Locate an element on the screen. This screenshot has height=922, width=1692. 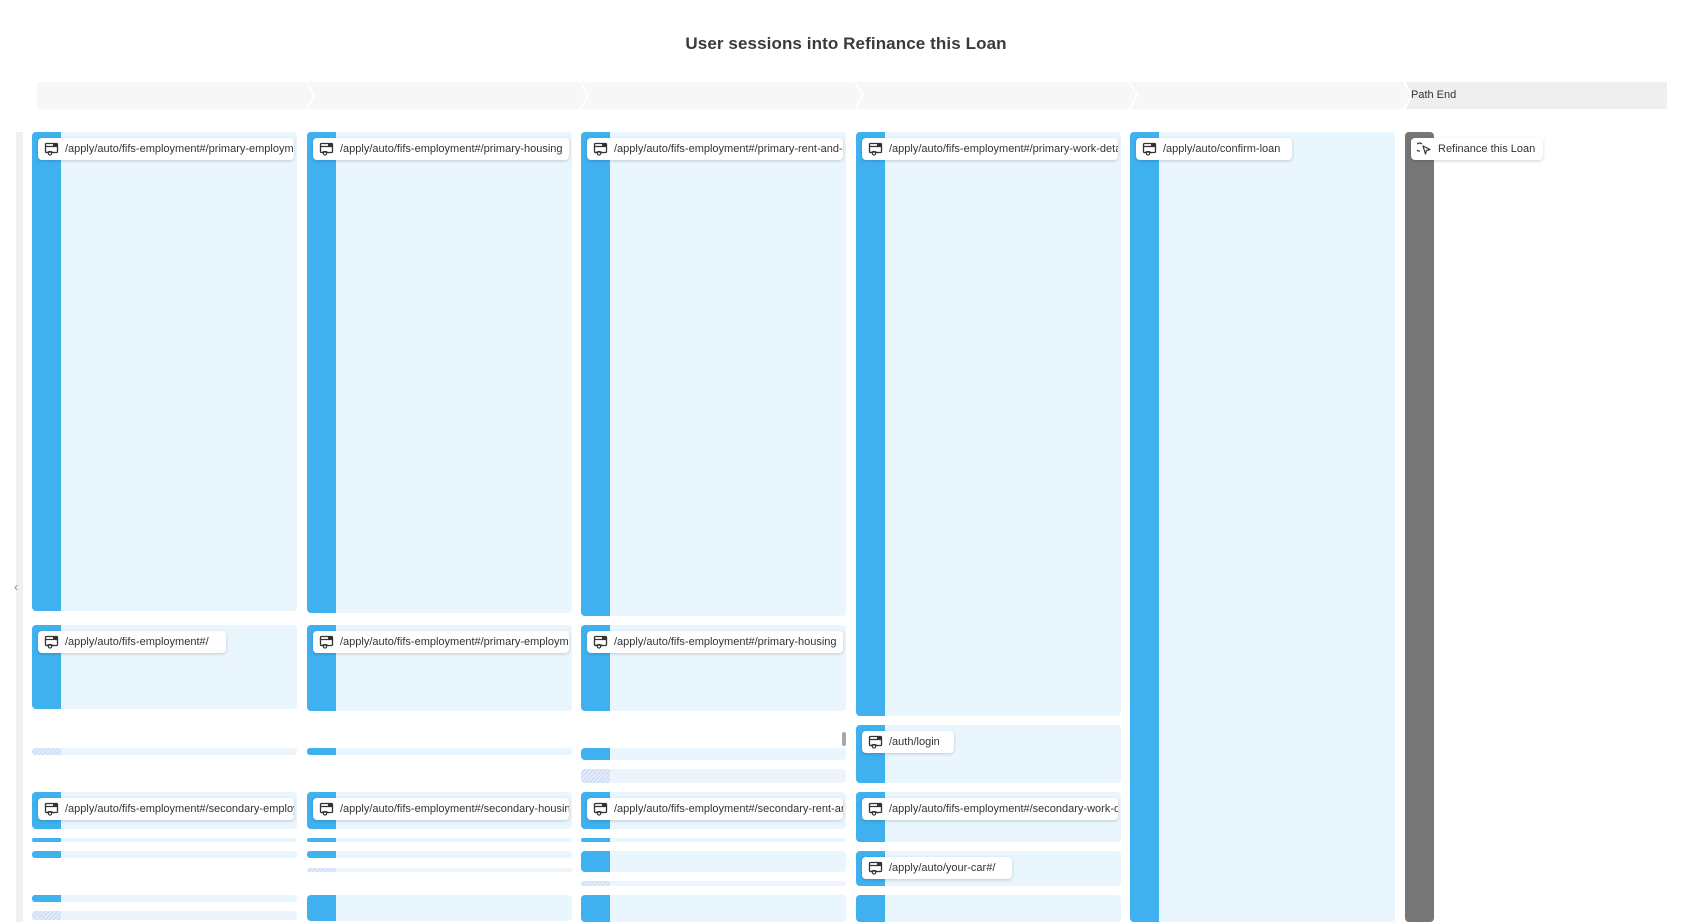
node-label-text: /auth/login is located at coordinates (914, 742).